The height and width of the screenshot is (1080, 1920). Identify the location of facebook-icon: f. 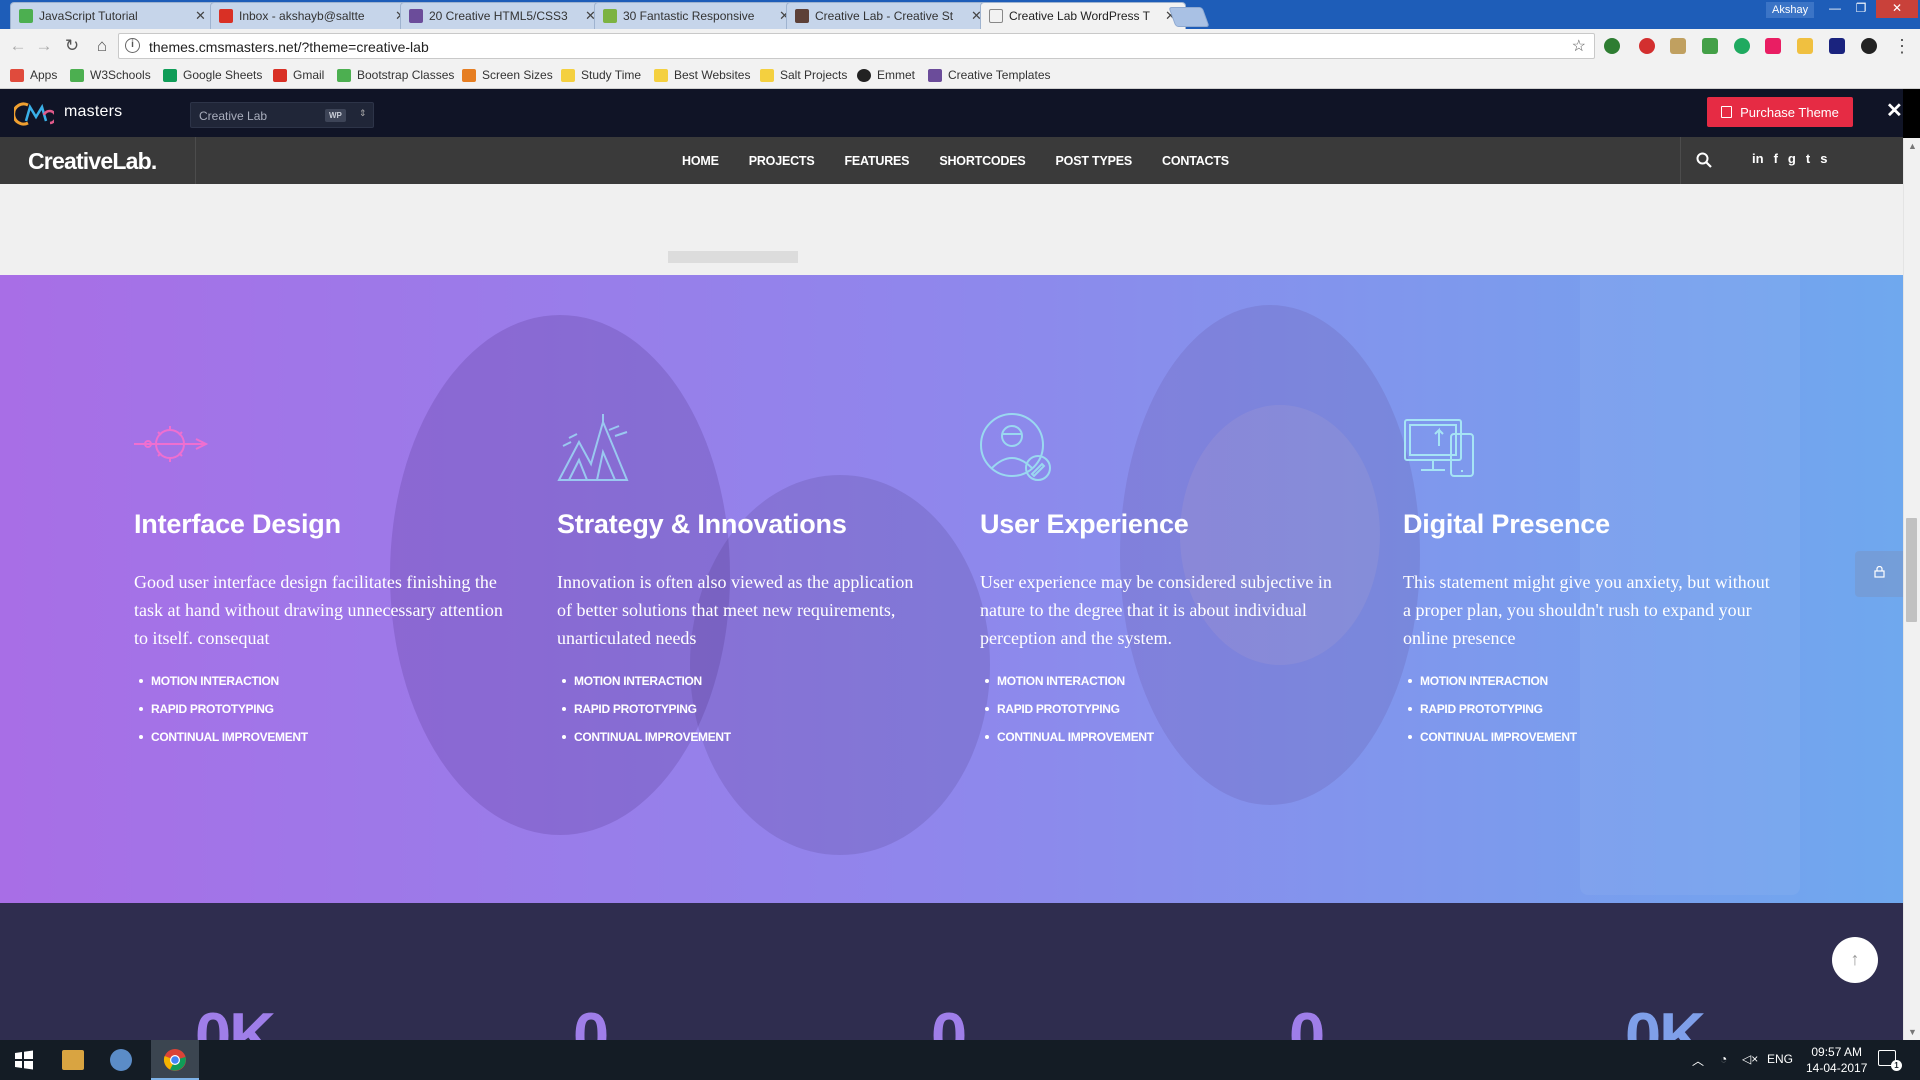
(1776, 158).